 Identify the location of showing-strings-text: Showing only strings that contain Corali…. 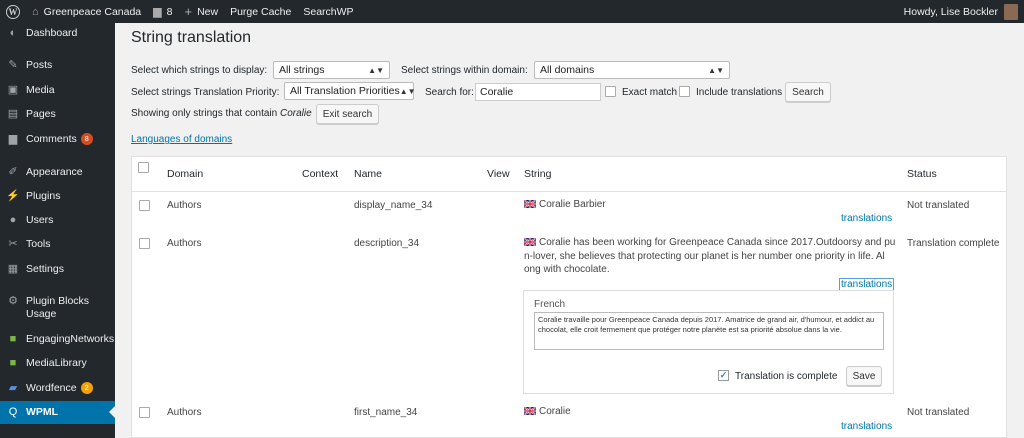
(221, 113).